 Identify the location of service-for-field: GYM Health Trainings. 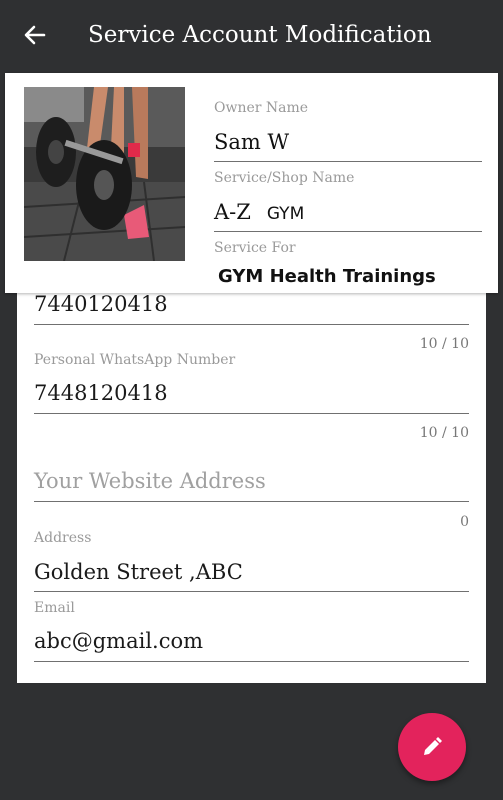
(327, 276).